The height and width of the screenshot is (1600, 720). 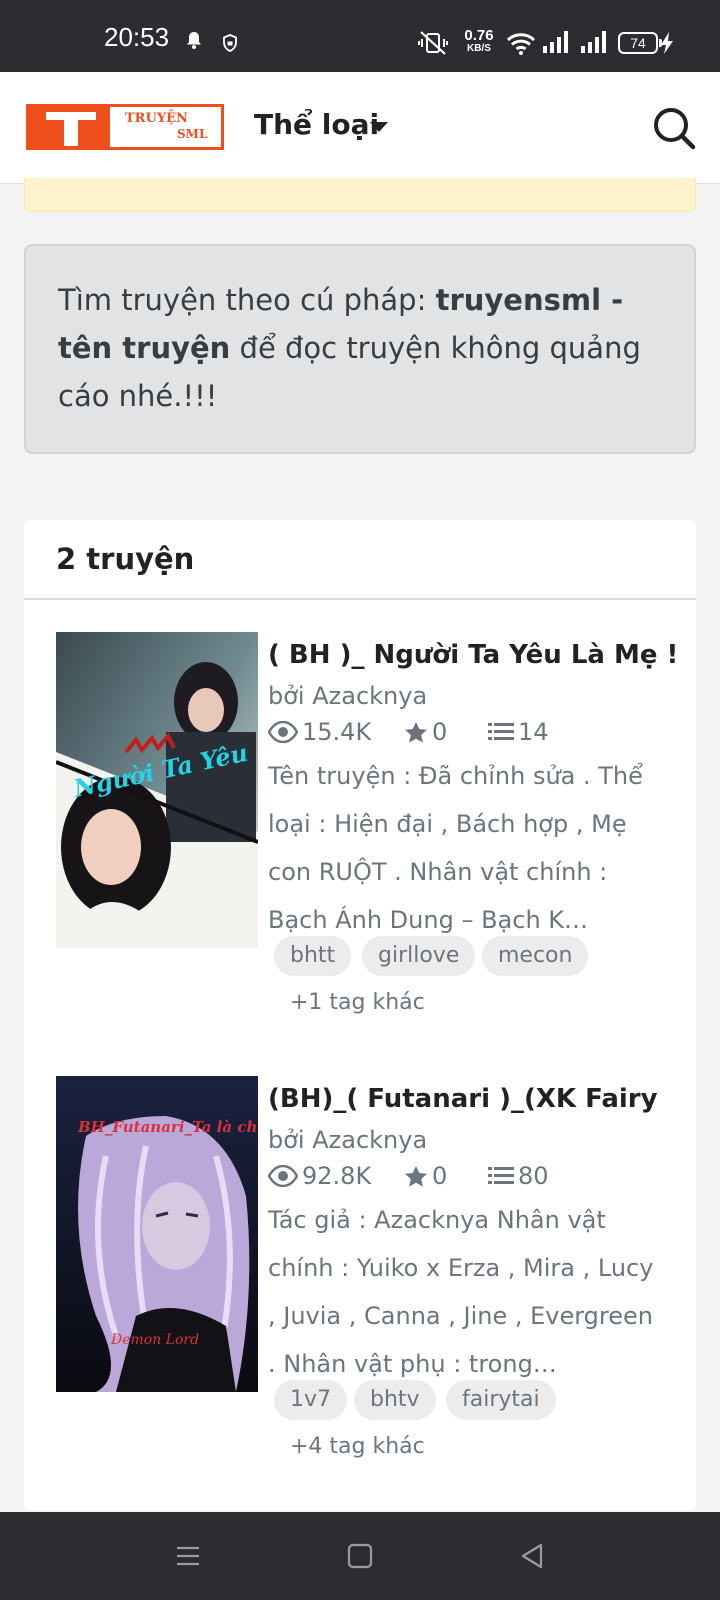 I want to click on tag-chip: fairytai, so click(x=501, y=1400).